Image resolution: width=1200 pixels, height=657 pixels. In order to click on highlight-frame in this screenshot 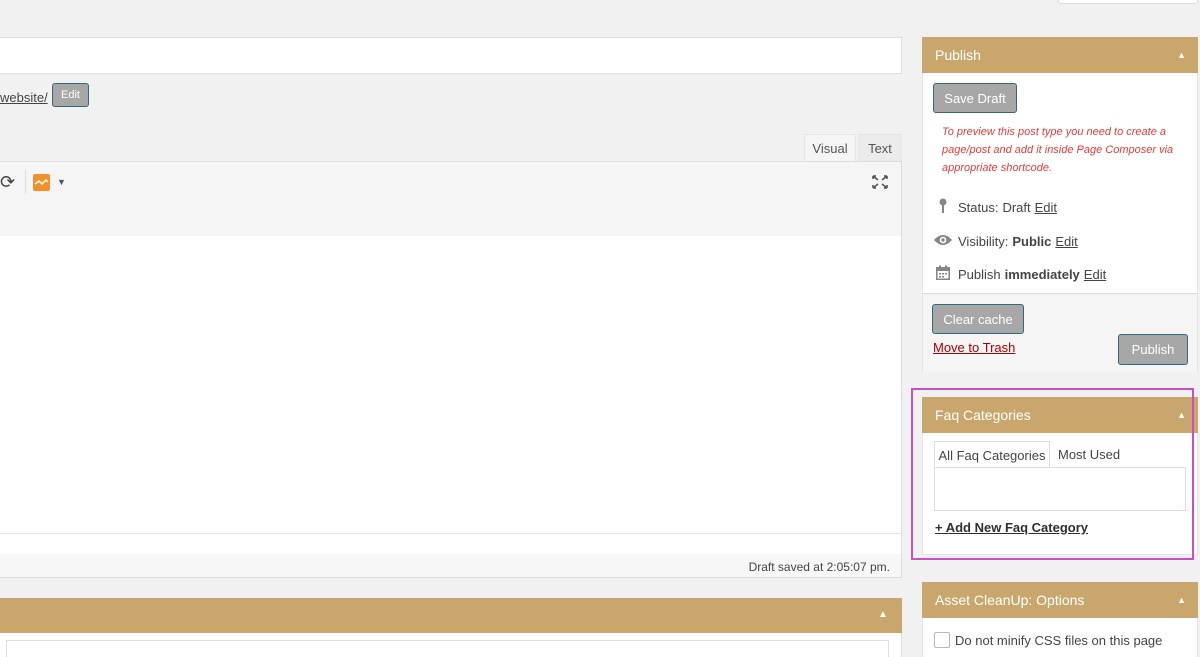, I will do `click(1052, 474)`.